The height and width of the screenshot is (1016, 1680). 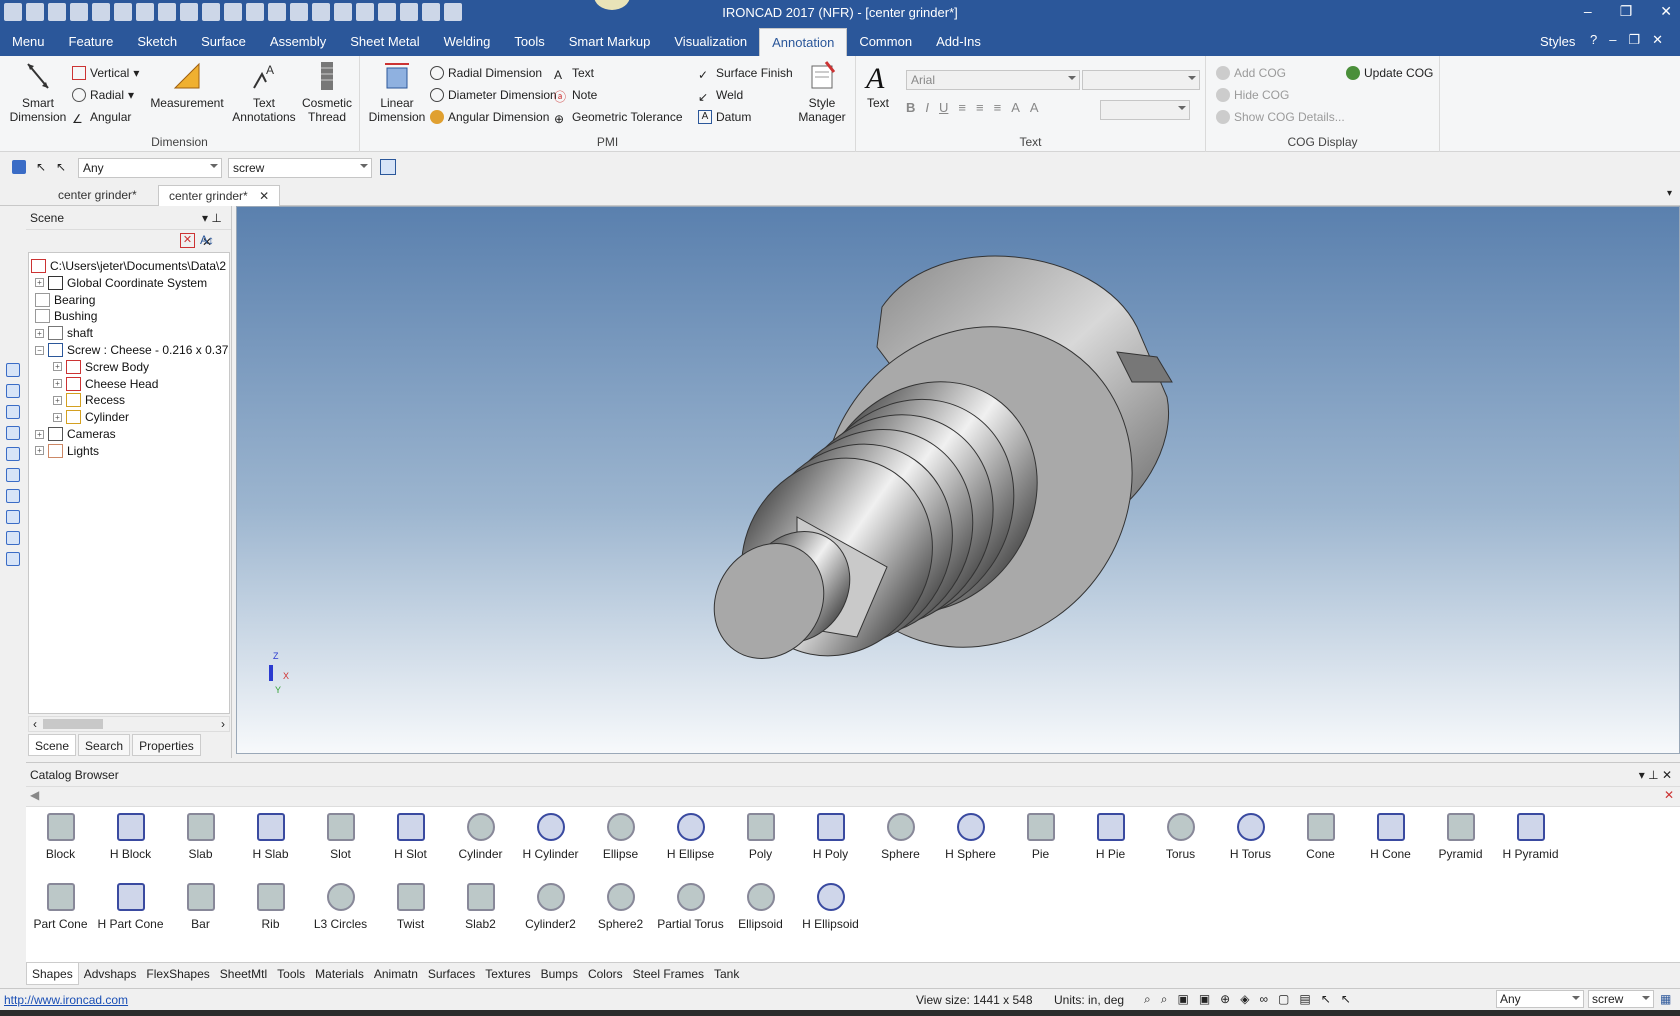 I want to click on catalog-tab-materials: Materials, so click(x=339, y=974).